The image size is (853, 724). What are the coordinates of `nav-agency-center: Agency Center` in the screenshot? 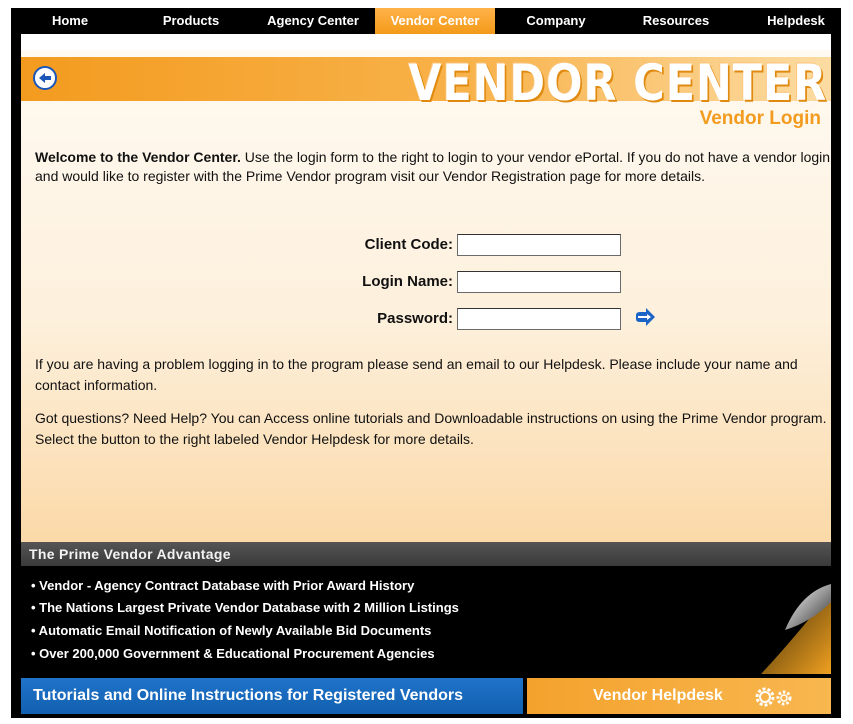 It's located at (313, 21).